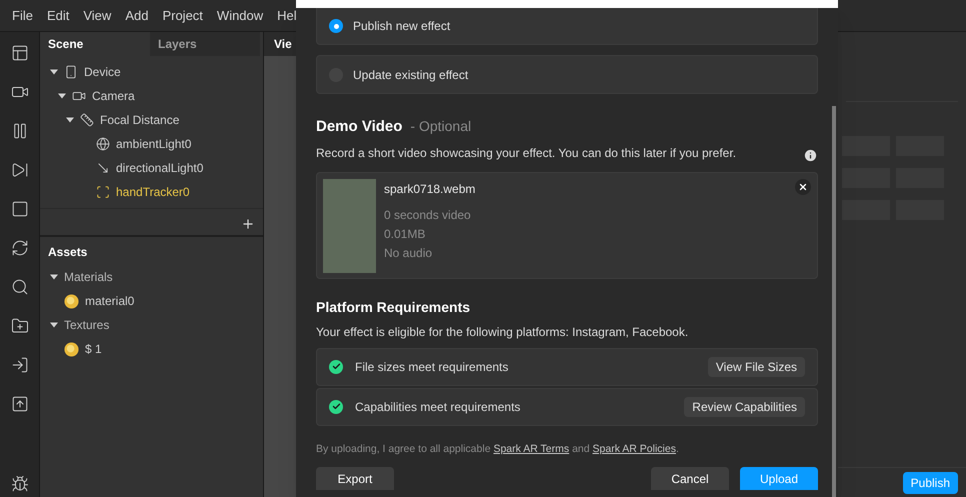 This screenshot has height=497, width=966. I want to click on file-detail: 0.01MB, so click(405, 234).